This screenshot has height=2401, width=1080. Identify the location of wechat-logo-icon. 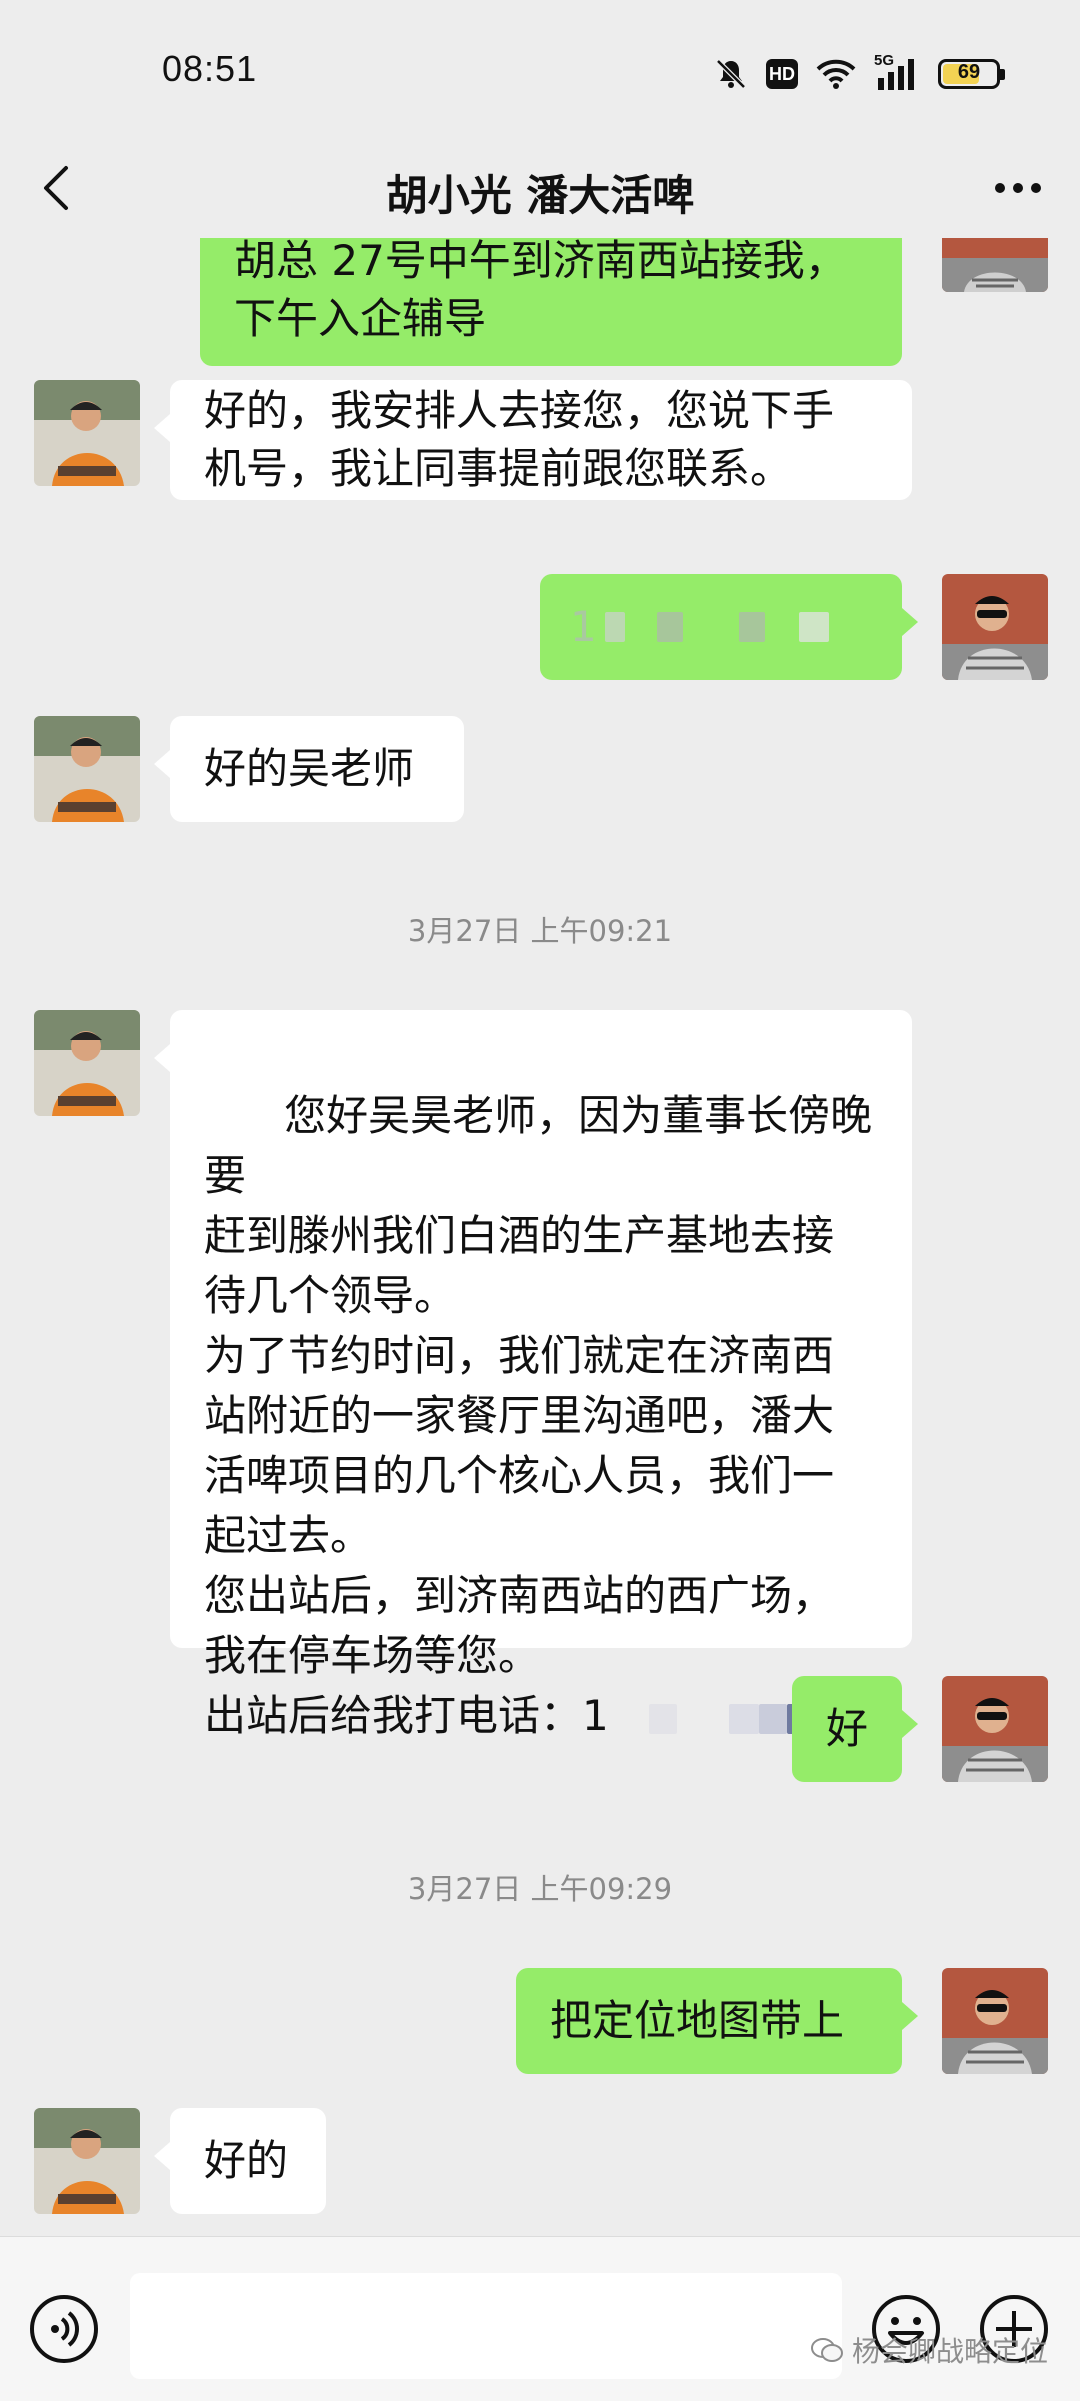
(827, 2350).